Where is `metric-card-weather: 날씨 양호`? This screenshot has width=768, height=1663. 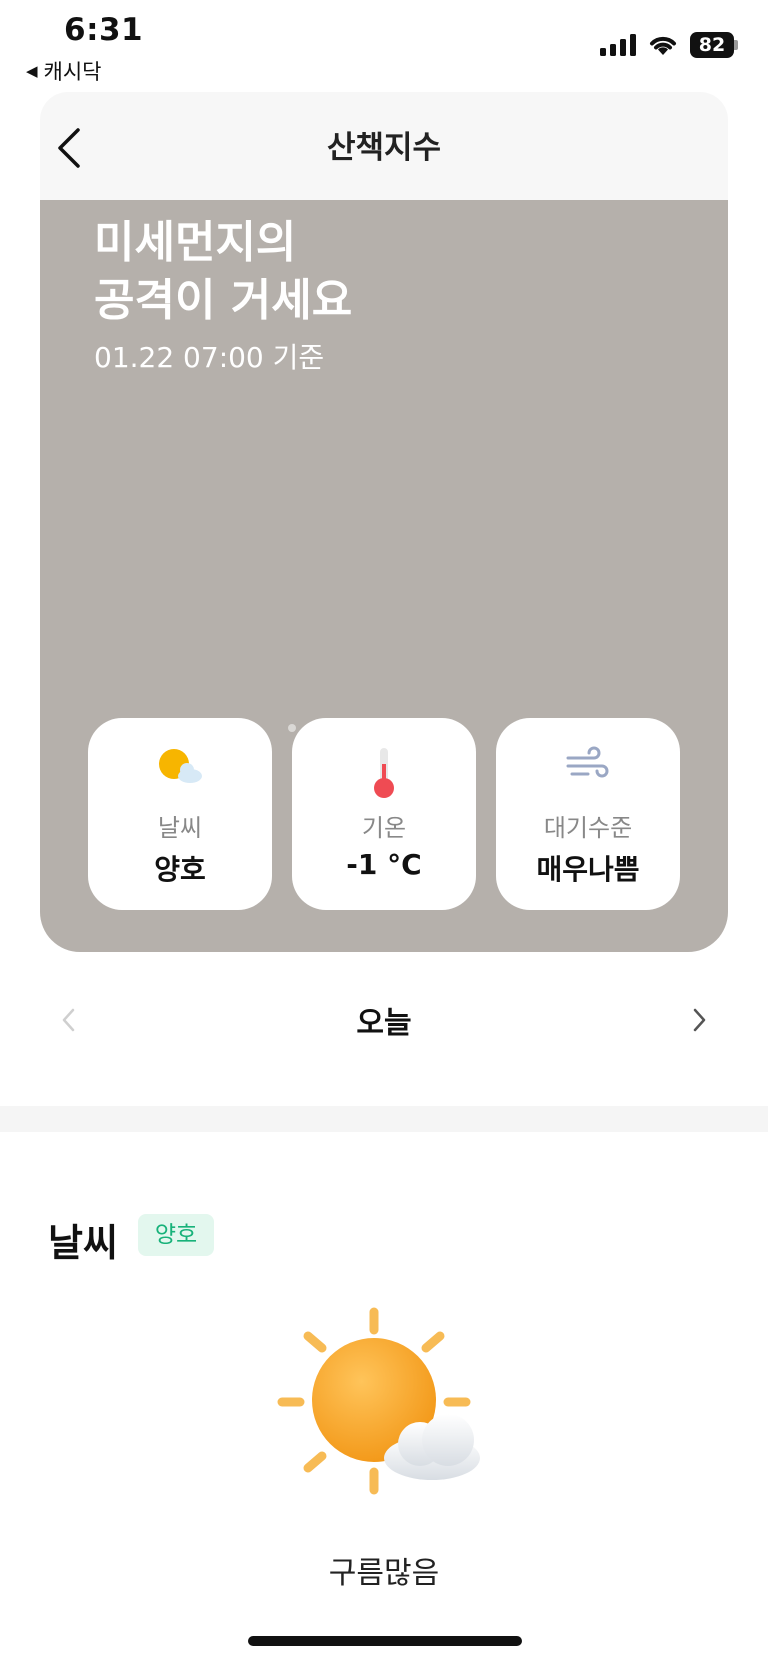
metric-card-weather: 날씨 양호 is located at coordinates (180, 814).